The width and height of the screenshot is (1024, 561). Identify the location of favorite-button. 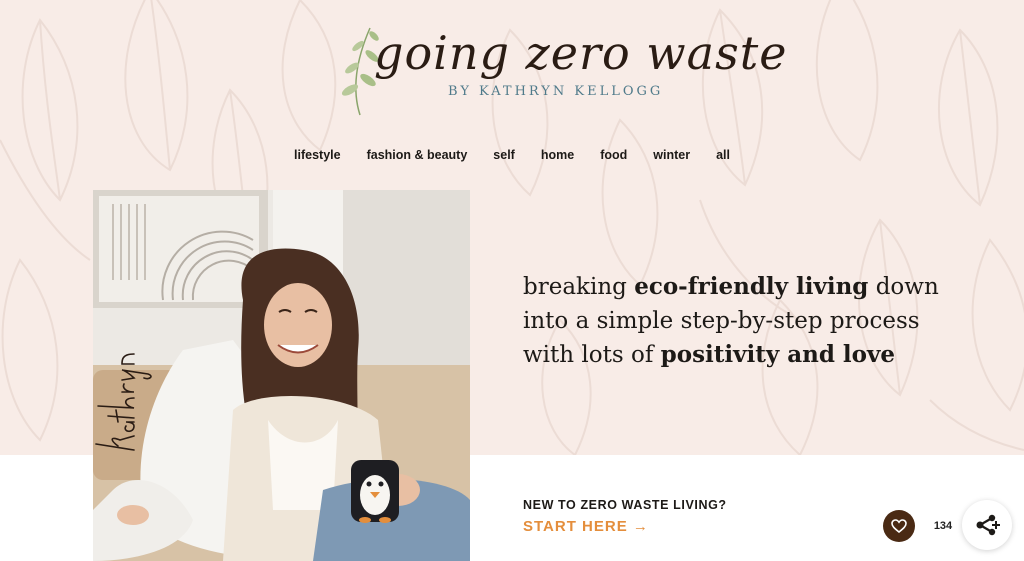
(899, 526).